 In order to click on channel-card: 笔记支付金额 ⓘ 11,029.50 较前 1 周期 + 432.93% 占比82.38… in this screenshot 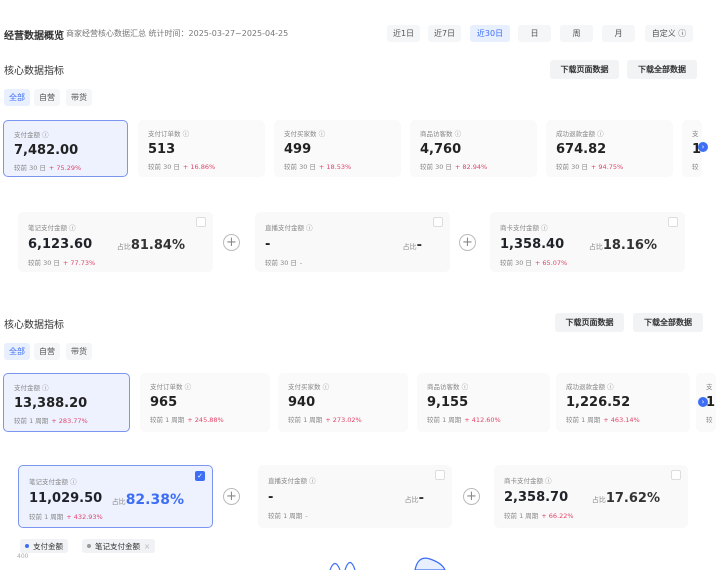, I will do `click(115, 496)`.